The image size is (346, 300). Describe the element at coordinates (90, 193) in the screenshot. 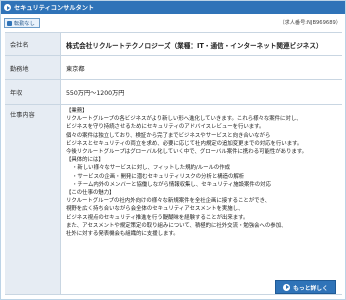

I see `description-line: 【この仕事の魅力】` at that location.